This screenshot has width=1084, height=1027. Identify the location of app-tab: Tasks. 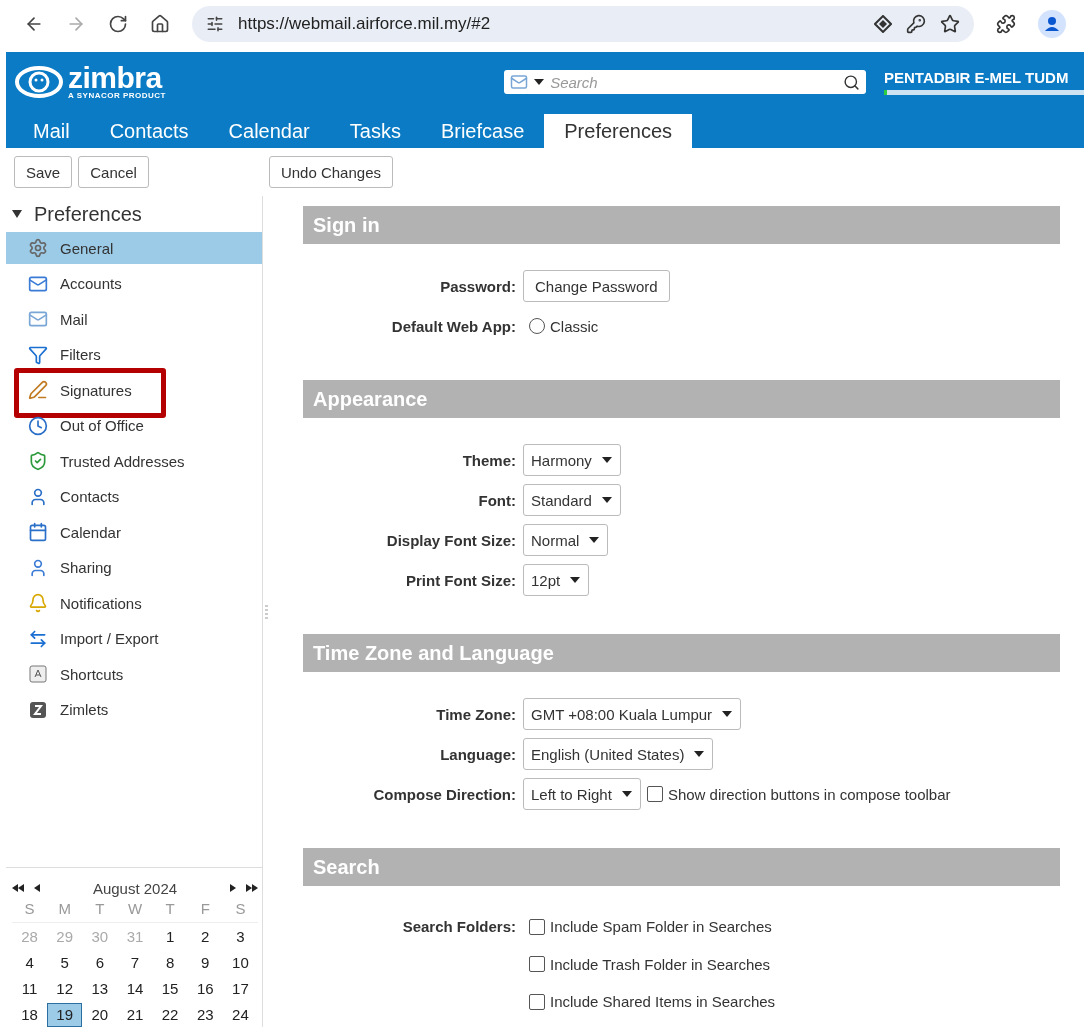
(375, 131).